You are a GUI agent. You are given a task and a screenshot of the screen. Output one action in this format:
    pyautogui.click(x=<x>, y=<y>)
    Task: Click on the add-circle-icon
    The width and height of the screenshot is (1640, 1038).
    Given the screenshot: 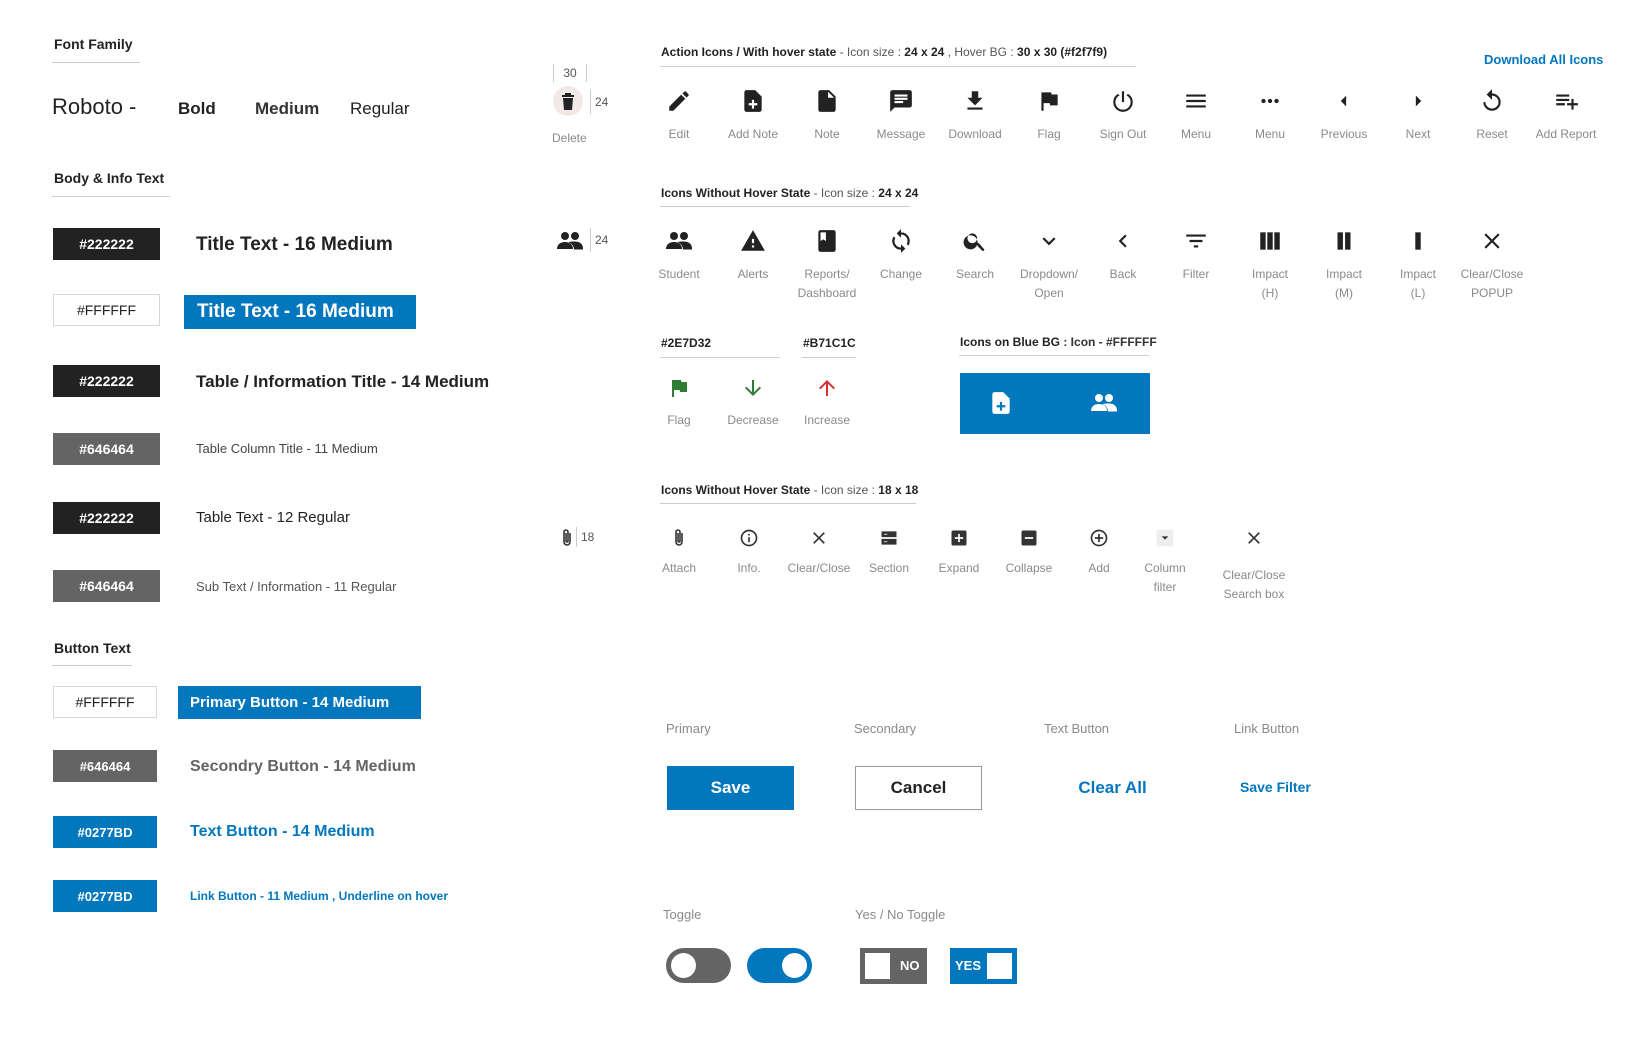 What is the action you would take?
    pyautogui.click(x=1099, y=538)
    